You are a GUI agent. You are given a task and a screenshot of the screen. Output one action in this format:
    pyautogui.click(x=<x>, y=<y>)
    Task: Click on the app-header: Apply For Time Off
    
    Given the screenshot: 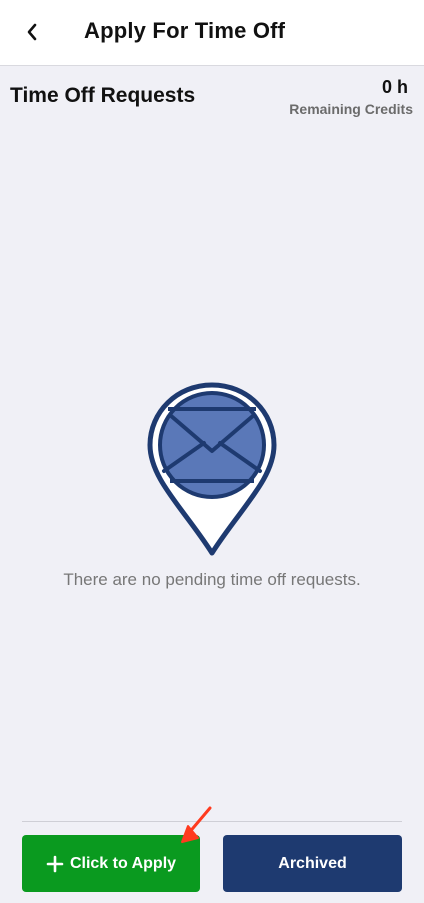 What is the action you would take?
    pyautogui.click(x=212, y=33)
    